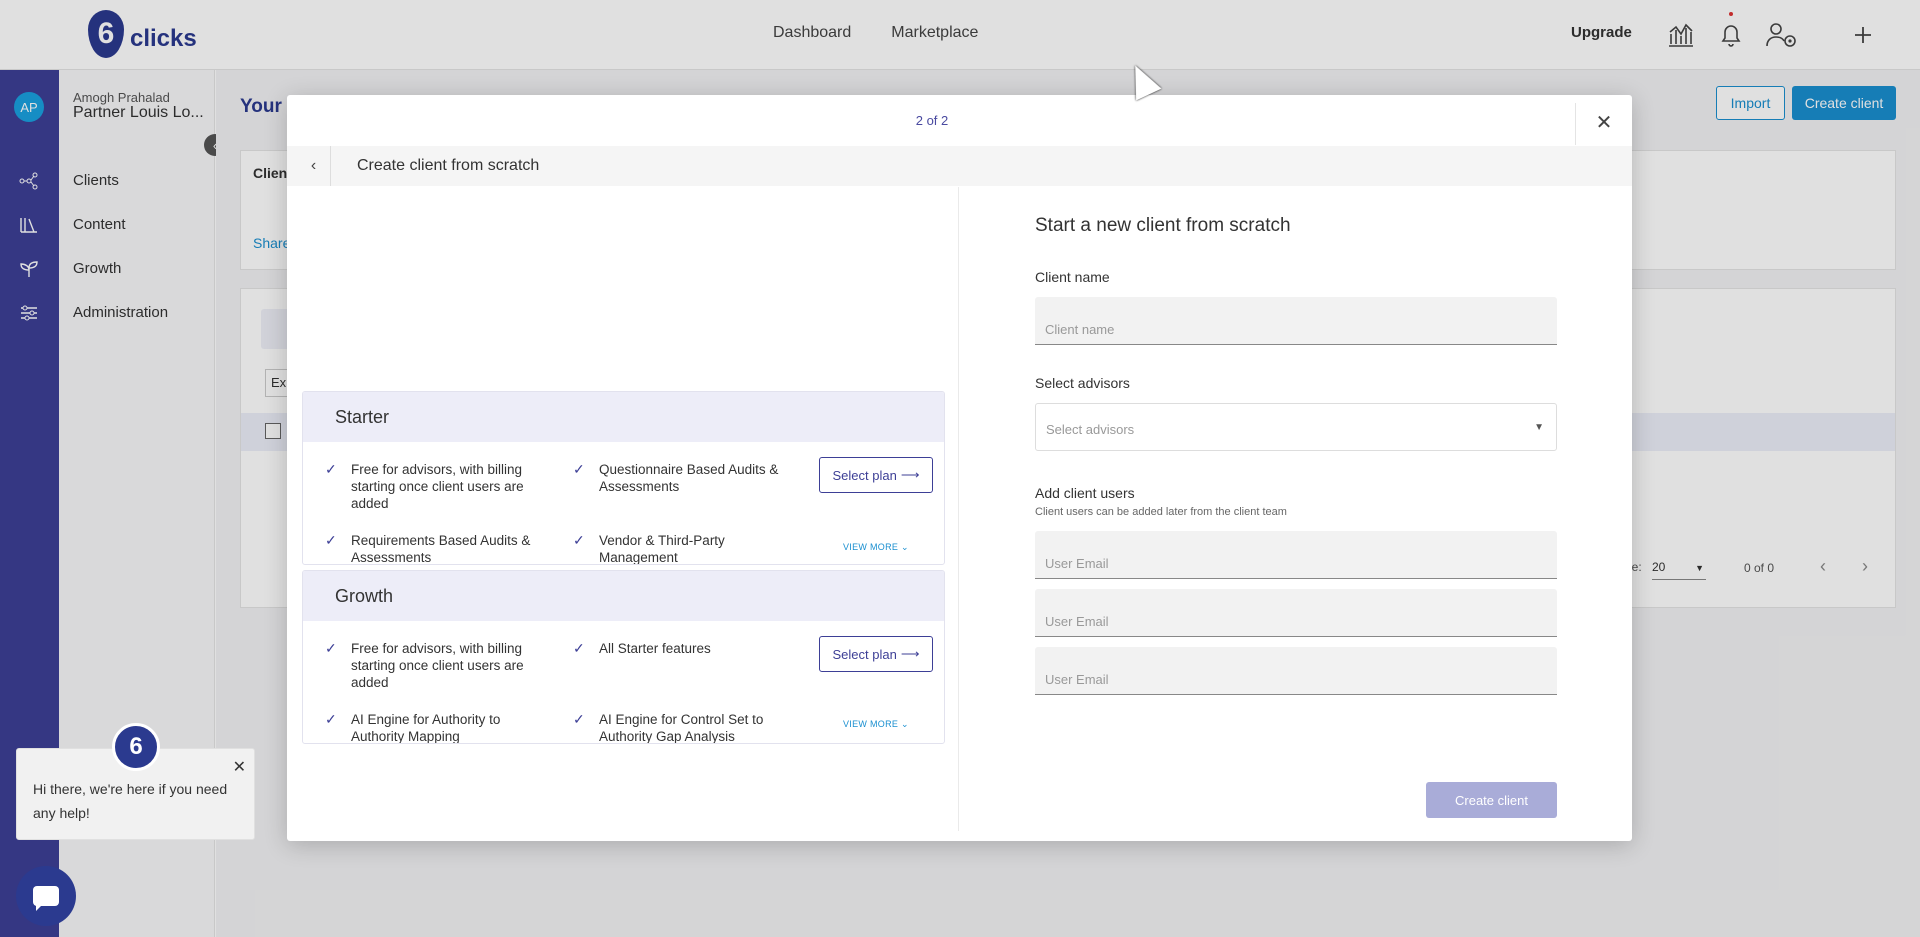 The image size is (1920, 937). I want to click on chat-launcher-button, so click(46, 896).